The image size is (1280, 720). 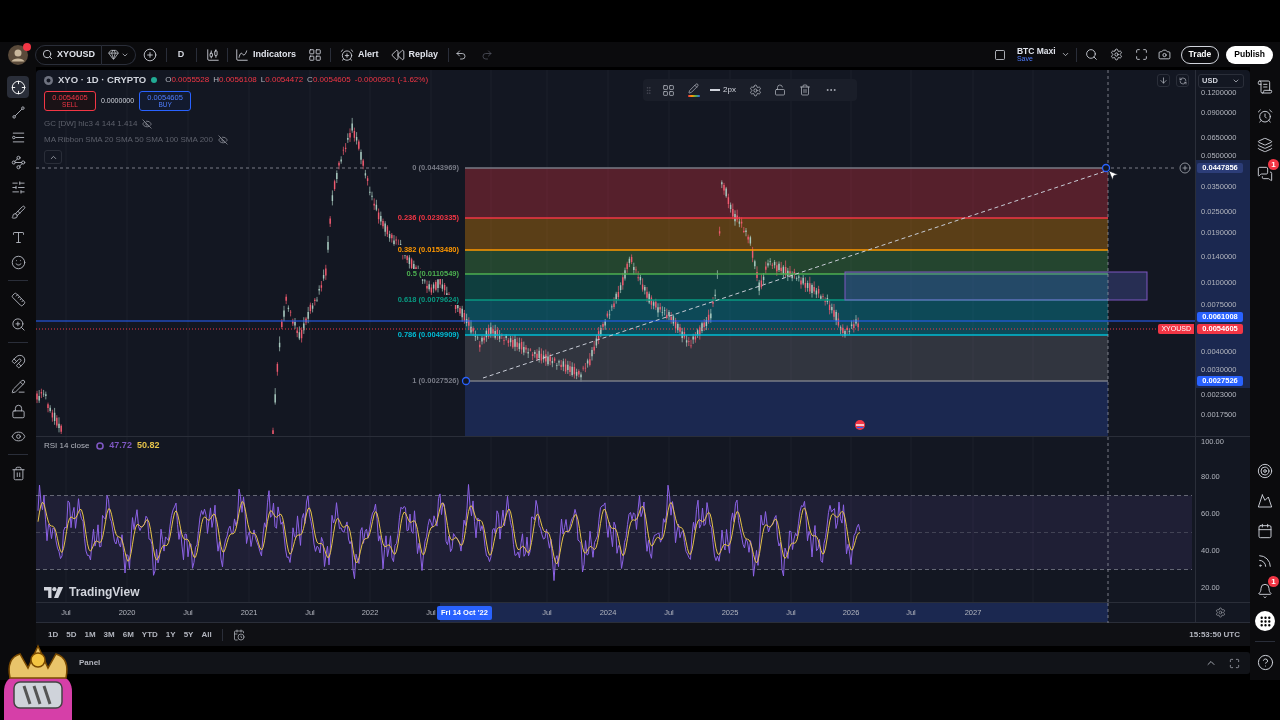 What do you see at coordinates (54, 592) in the screenshot?
I see `logo-icon` at bounding box center [54, 592].